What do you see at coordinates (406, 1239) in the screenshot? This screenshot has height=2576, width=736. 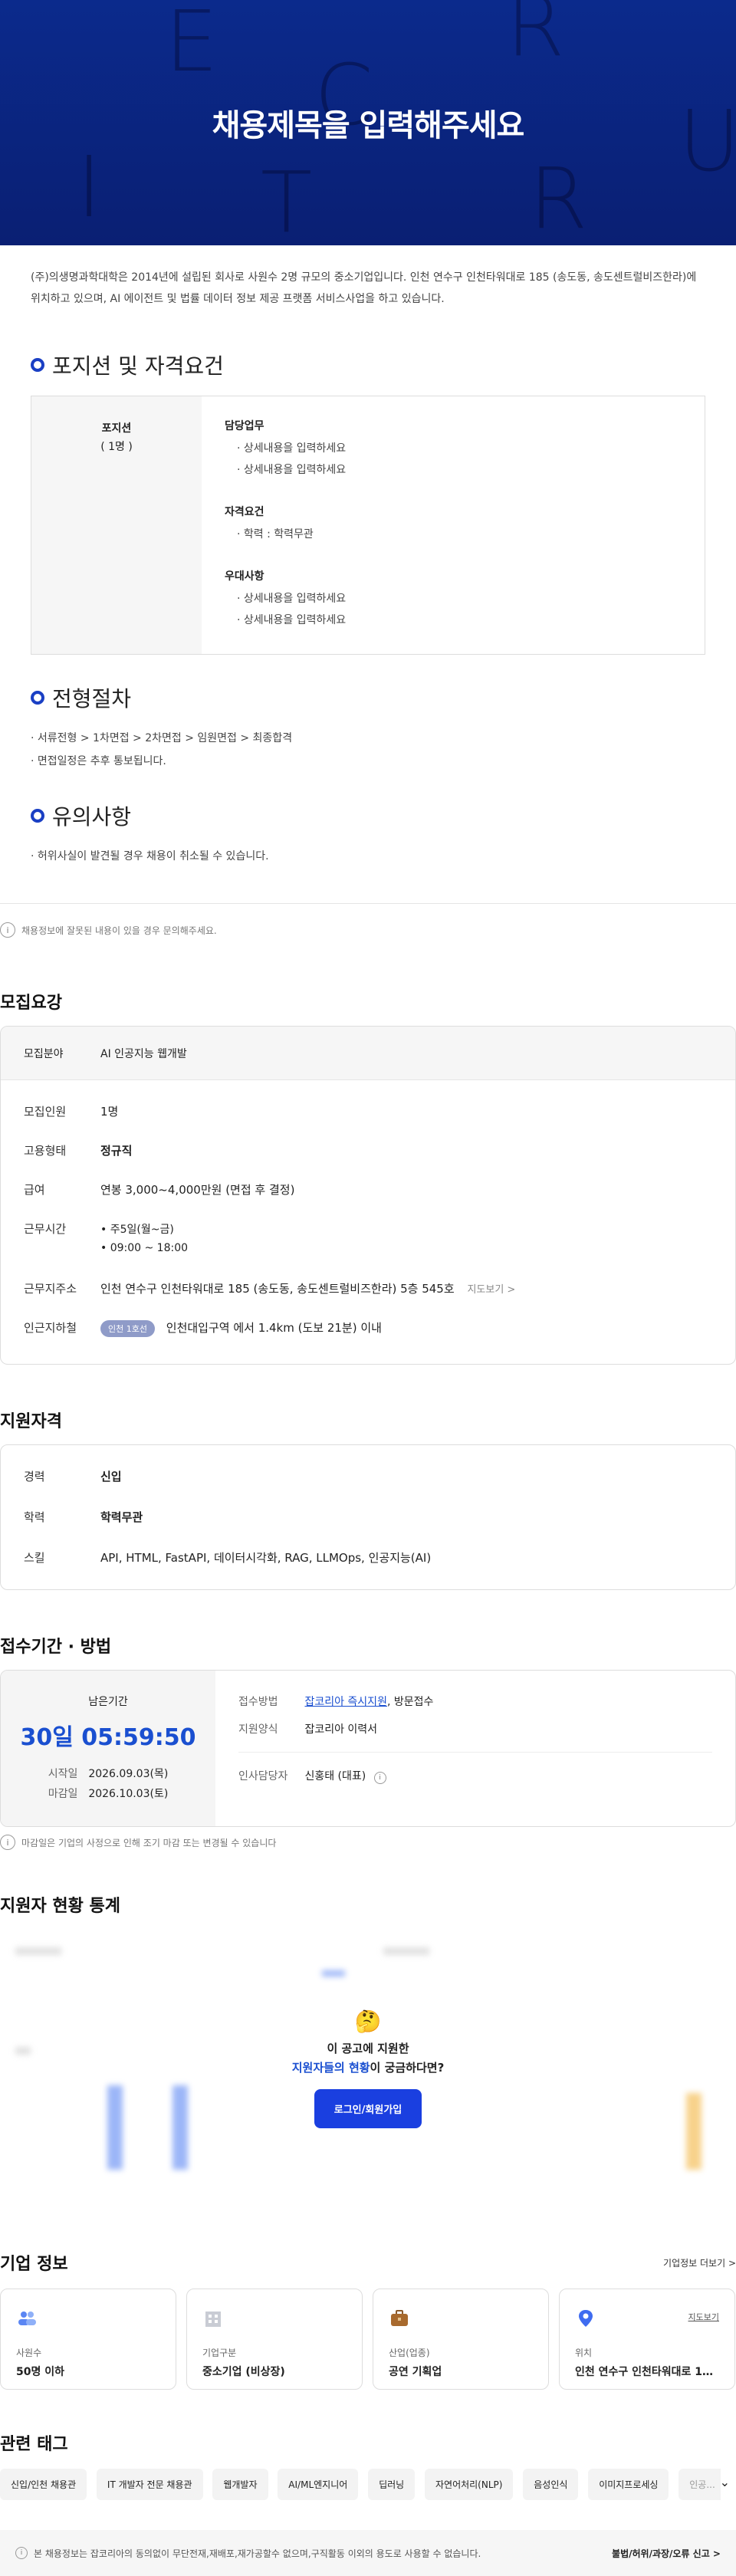 I see `row-value: • 주5일(월~금) • 09:00 ~ 18:00` at bounding box center [406, 1239].